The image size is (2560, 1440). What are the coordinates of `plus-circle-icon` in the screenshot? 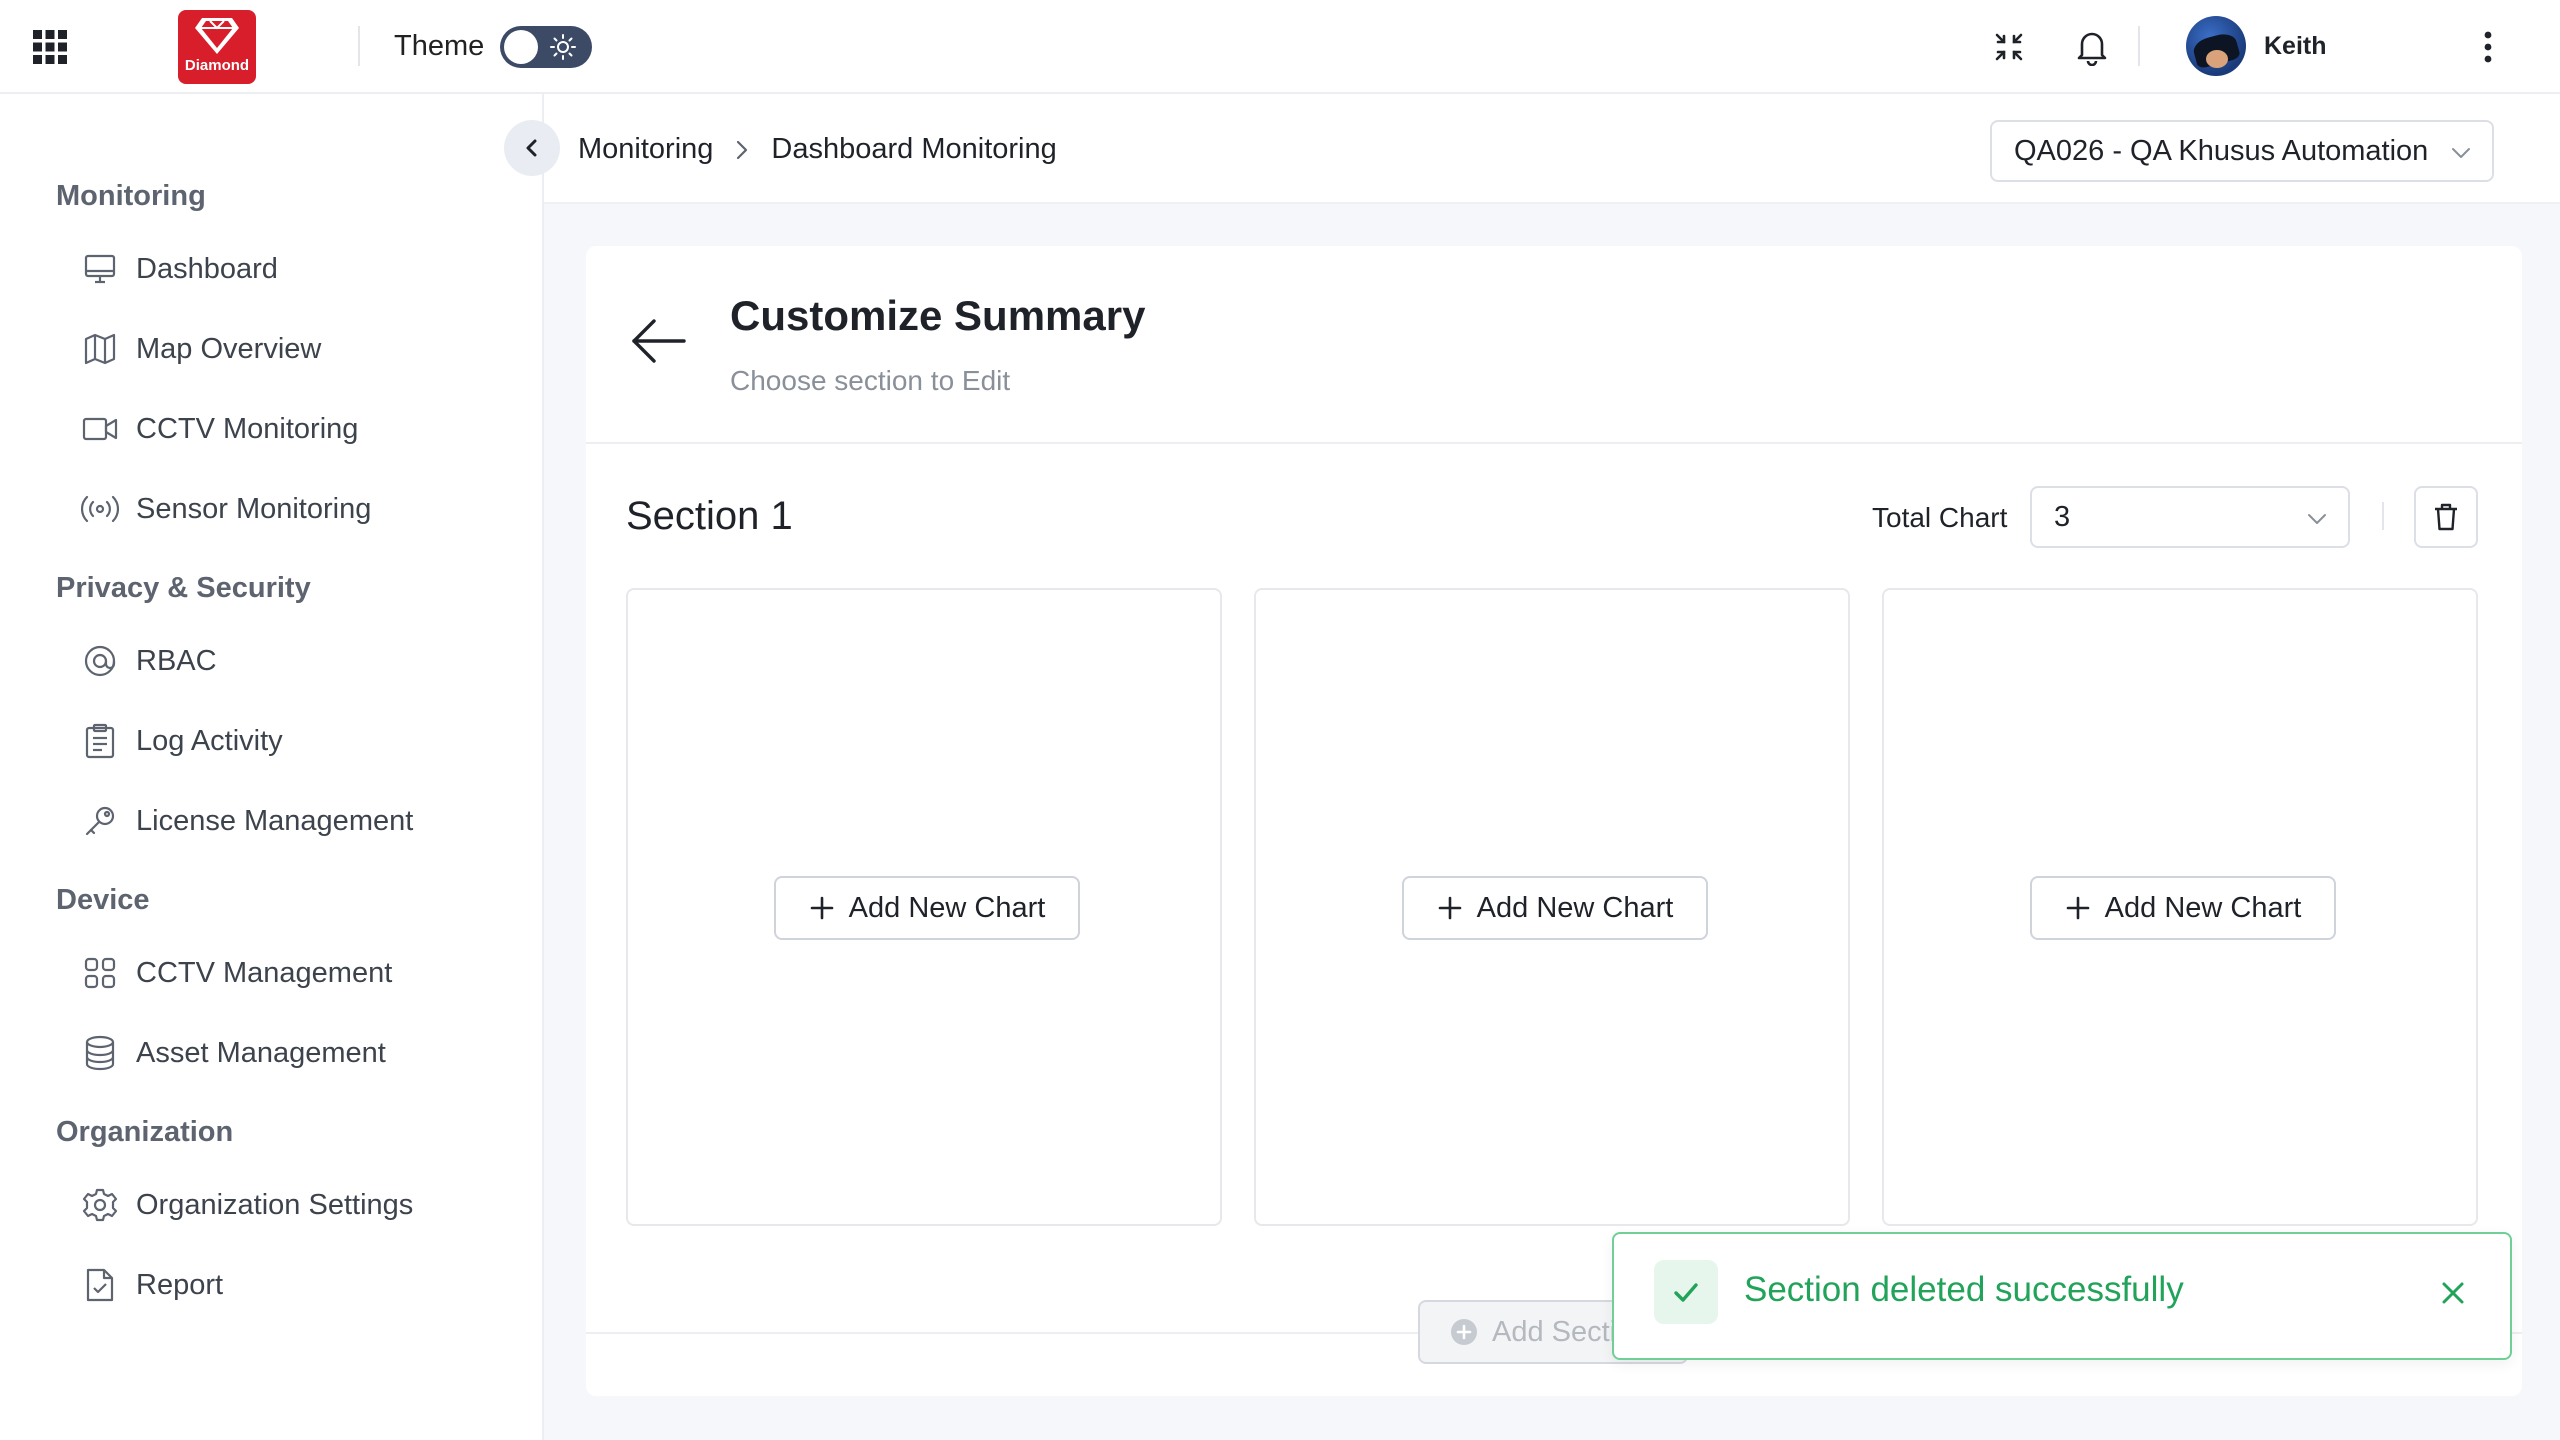 It's located at (1464, 1332).